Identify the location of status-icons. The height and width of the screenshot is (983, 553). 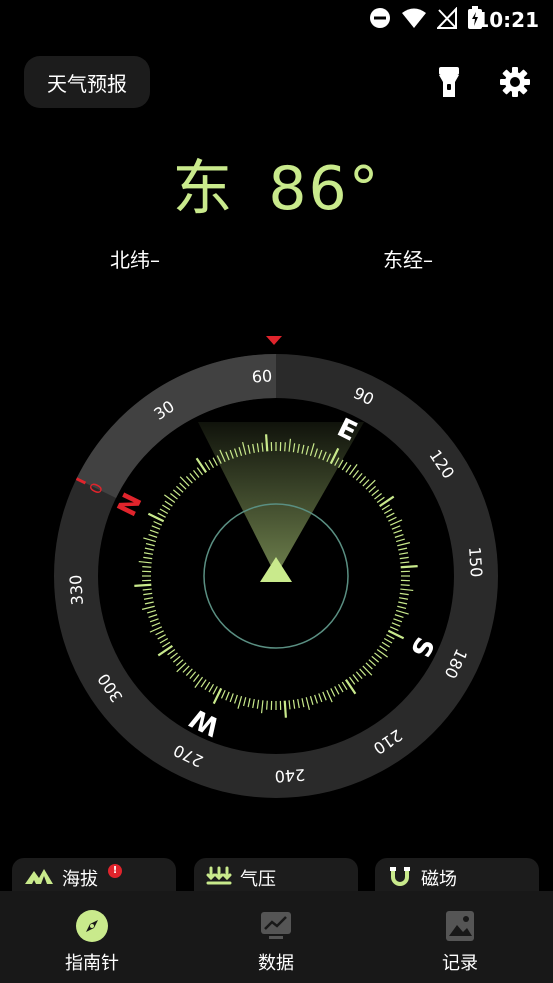
(426, 20).